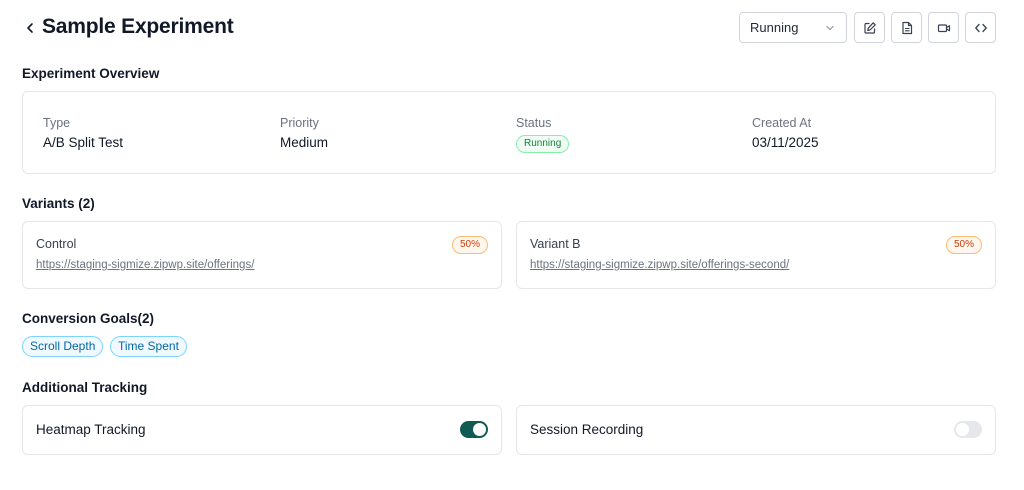  What do you see at coordinates (587, 429) in the screenshot?
I see `session-recording-label: Session Recording` at bounding box center [587, 429].